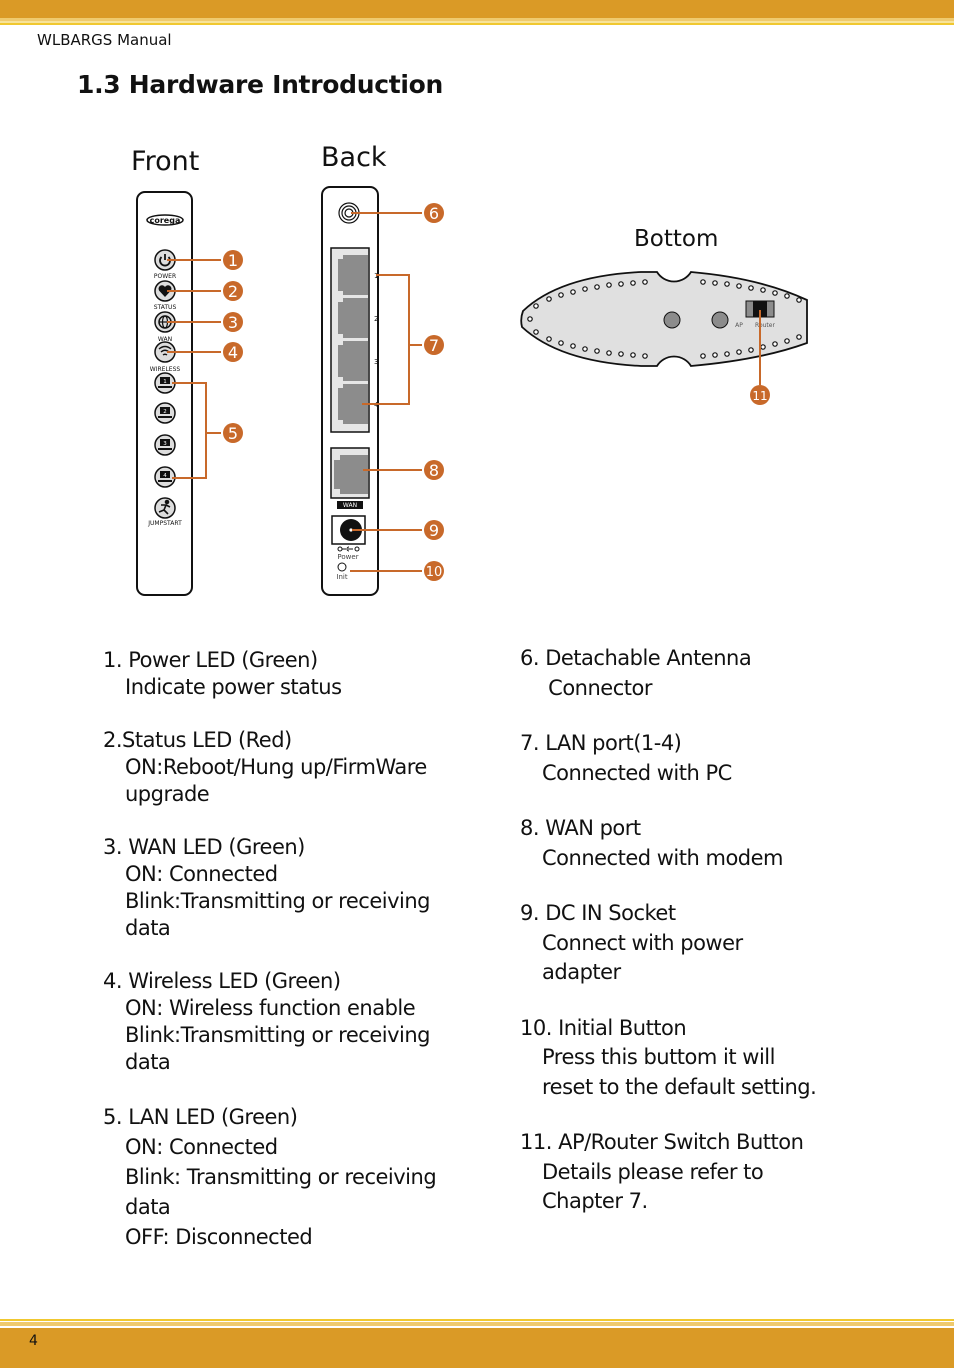 This screenshot has height=1368, width=954. What do you see at coordinates (477, 1348) in the screenshot?
I see `footer-band` at bounding box center [477, 1348].